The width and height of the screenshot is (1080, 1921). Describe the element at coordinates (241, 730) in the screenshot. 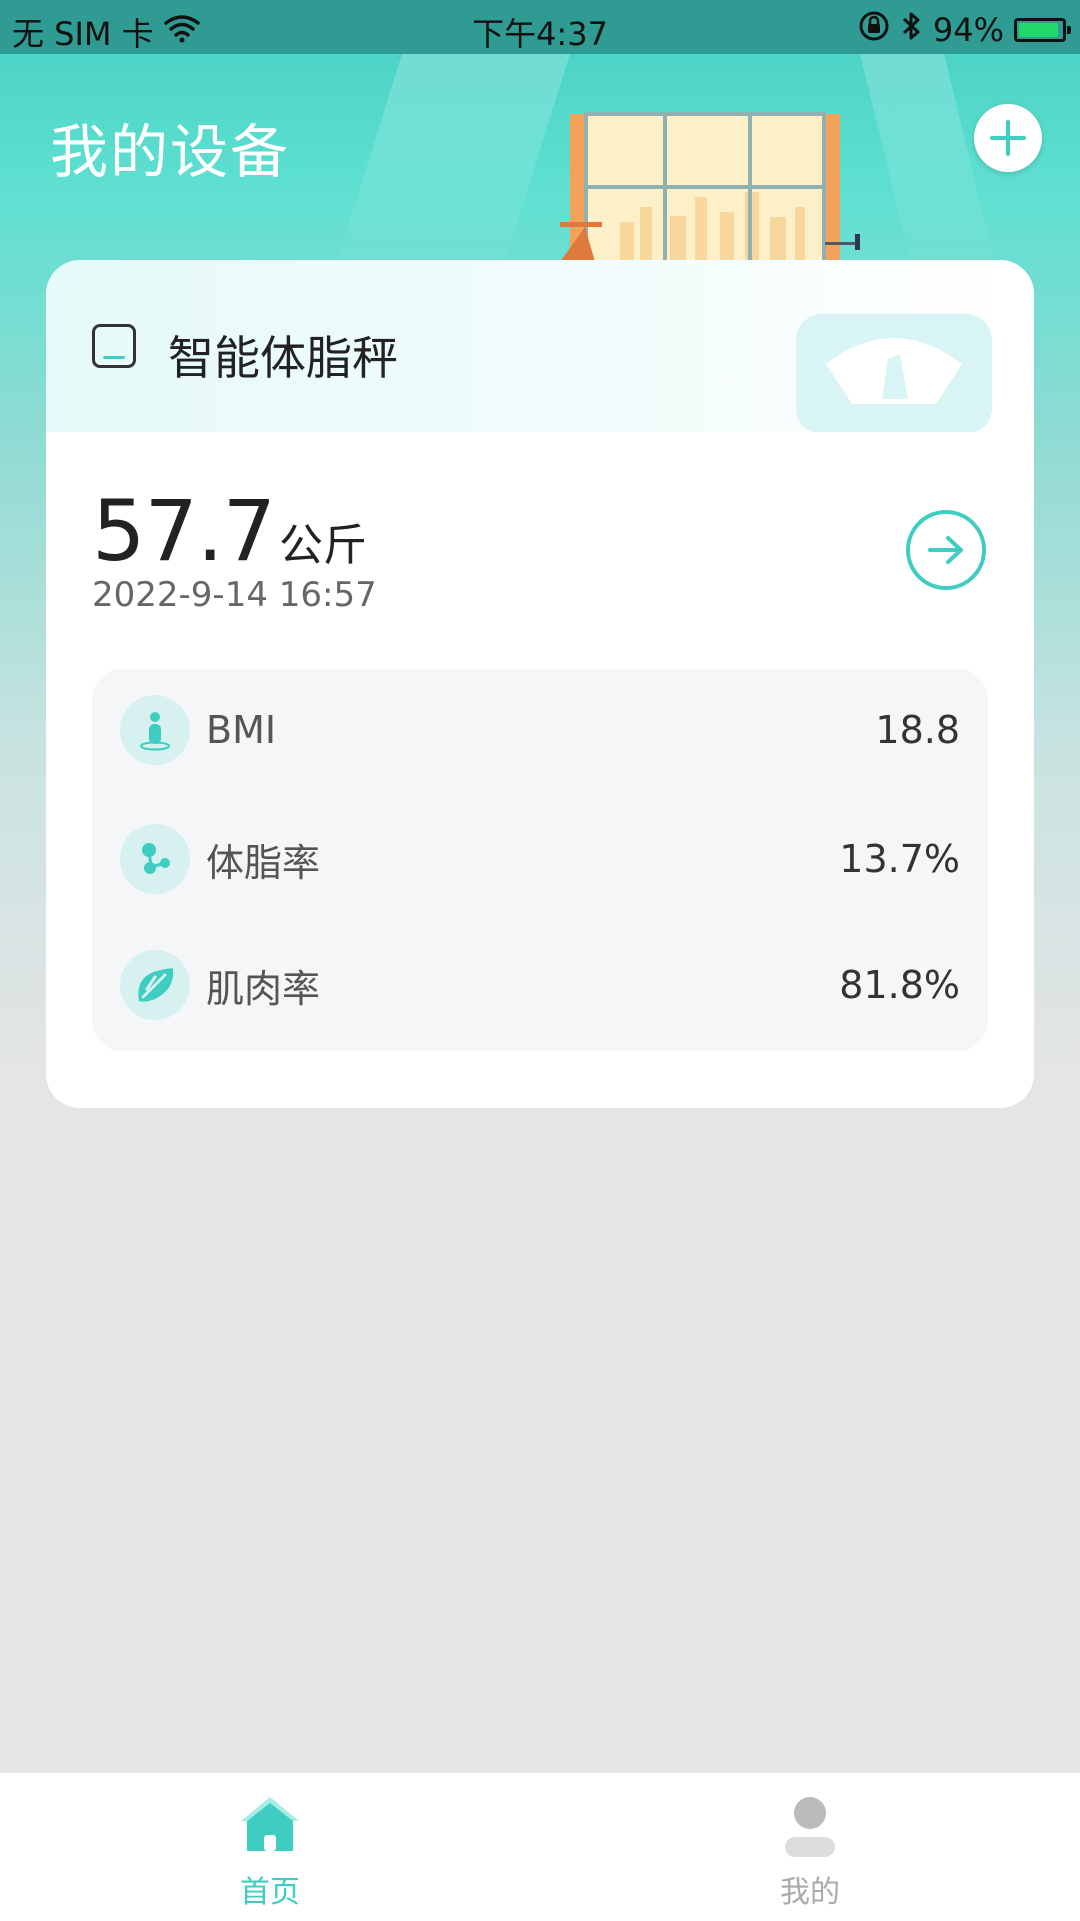

I see `metric-label: BMI` at that location.